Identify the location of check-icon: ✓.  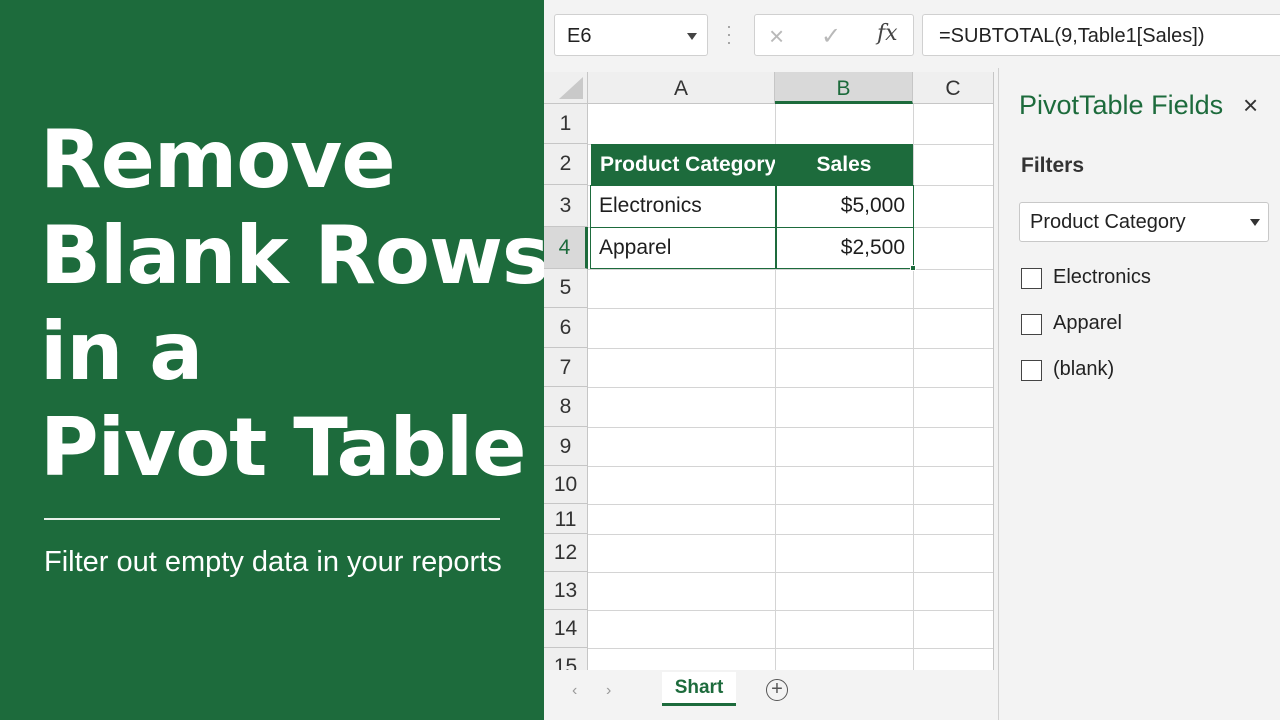
(831, 36).